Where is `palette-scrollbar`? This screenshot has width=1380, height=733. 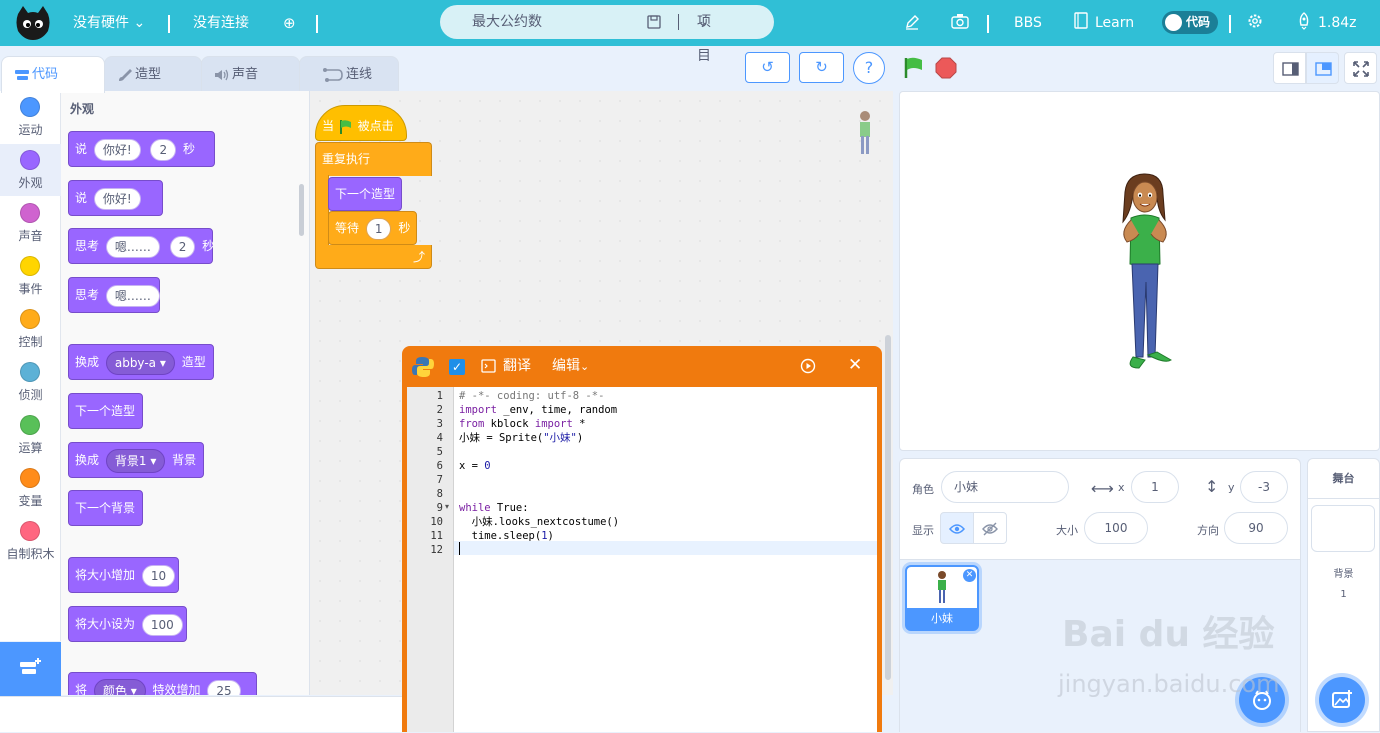 palette-scrollbar is located at coordinates (301, 210).